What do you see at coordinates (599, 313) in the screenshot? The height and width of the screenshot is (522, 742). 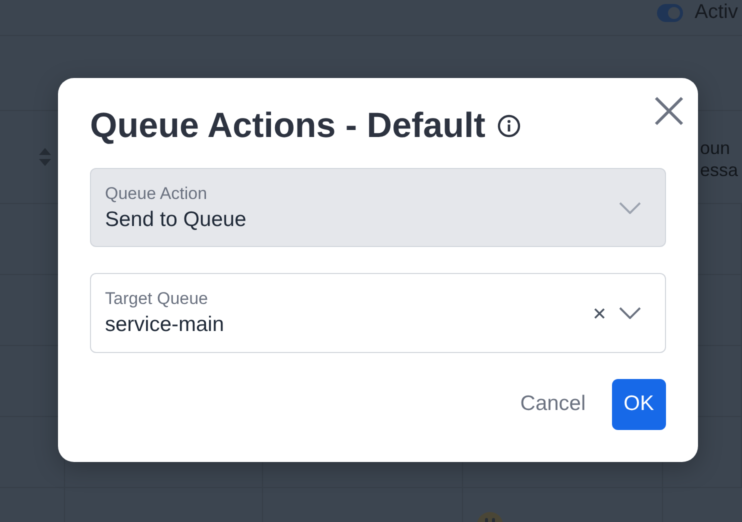 I see `clear-icon` at bounding box center [599, 313].